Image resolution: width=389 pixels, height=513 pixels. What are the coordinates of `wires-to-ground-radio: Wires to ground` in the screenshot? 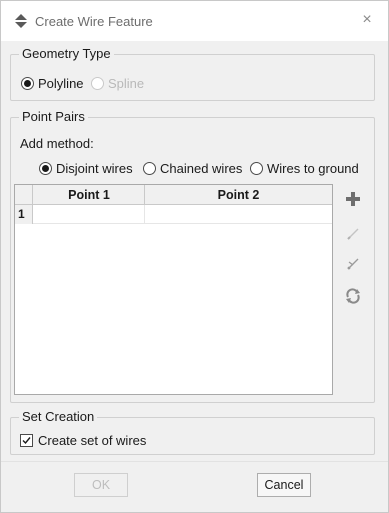 It's located at (304, 168).